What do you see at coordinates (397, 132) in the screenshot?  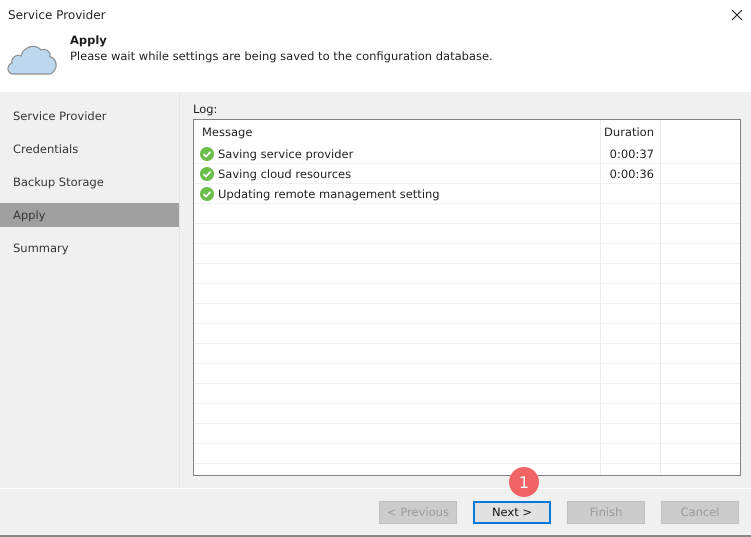 I see `column-header: Message` at bounding box center [397, 132].